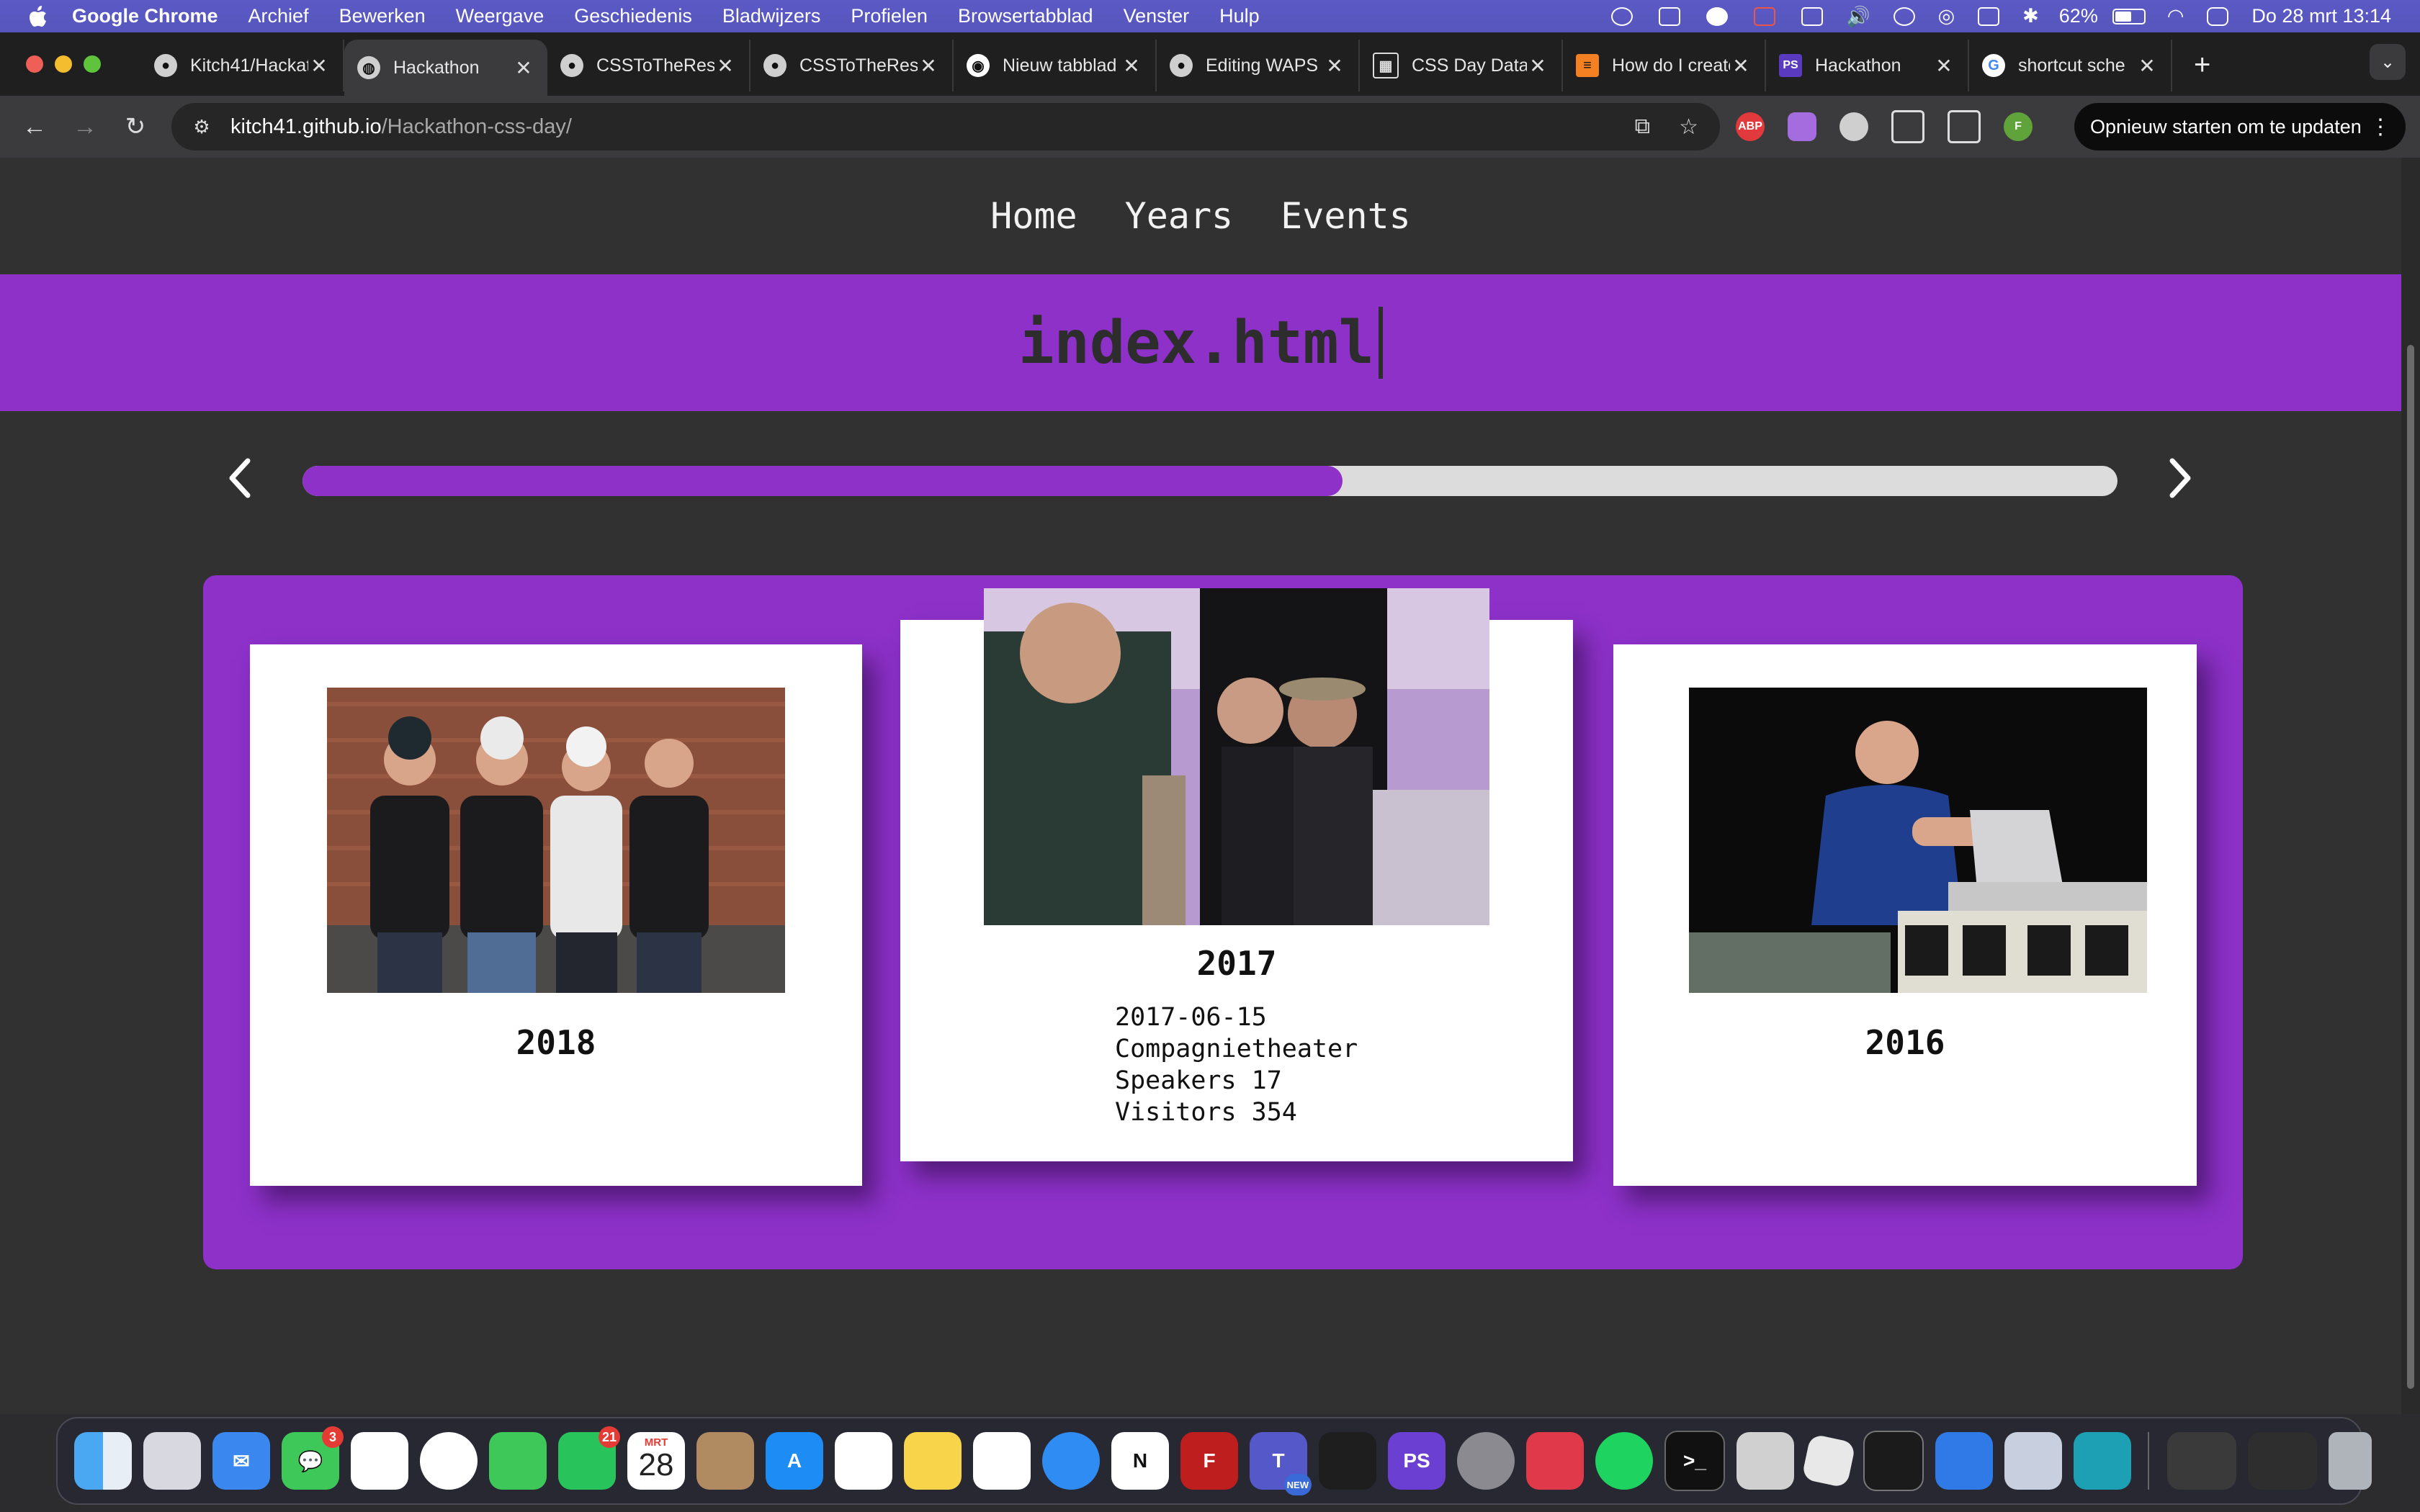 This screenshot has width=2420, height=1512. Describe the element at coordinates (1765, 1461) in the screenshot. I see `screenshot-icon` at that location.